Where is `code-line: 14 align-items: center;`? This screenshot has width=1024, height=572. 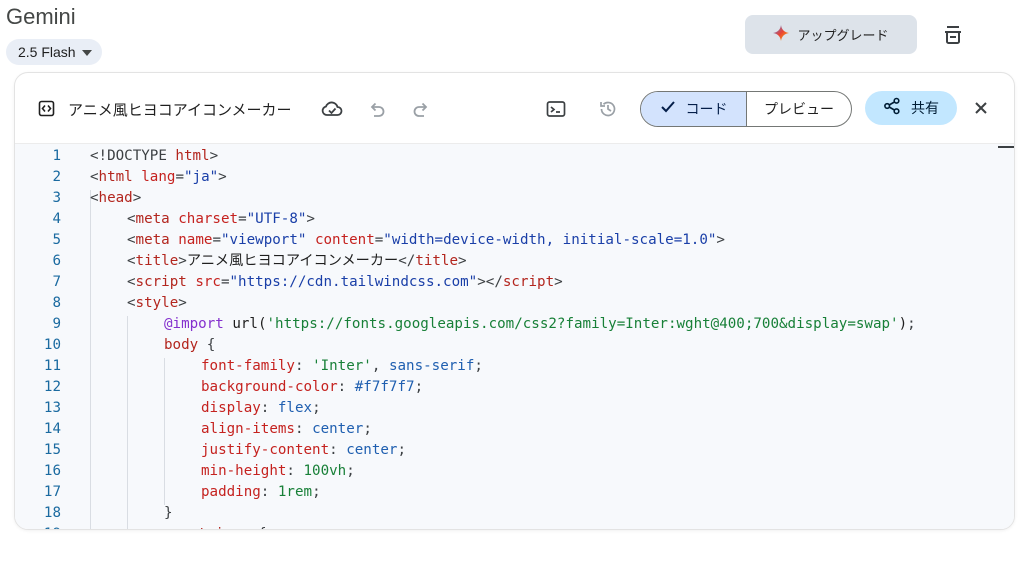
code-line: 14 align-items: center; is located at coordinates (514, 429).